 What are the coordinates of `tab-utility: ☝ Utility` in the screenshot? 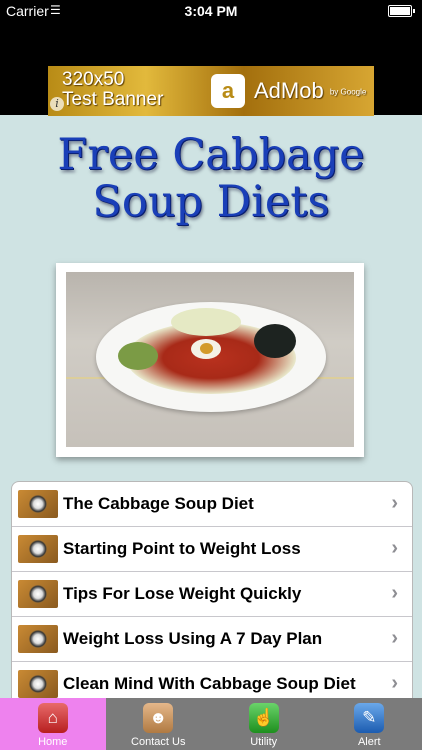 It's located at (264, 724).